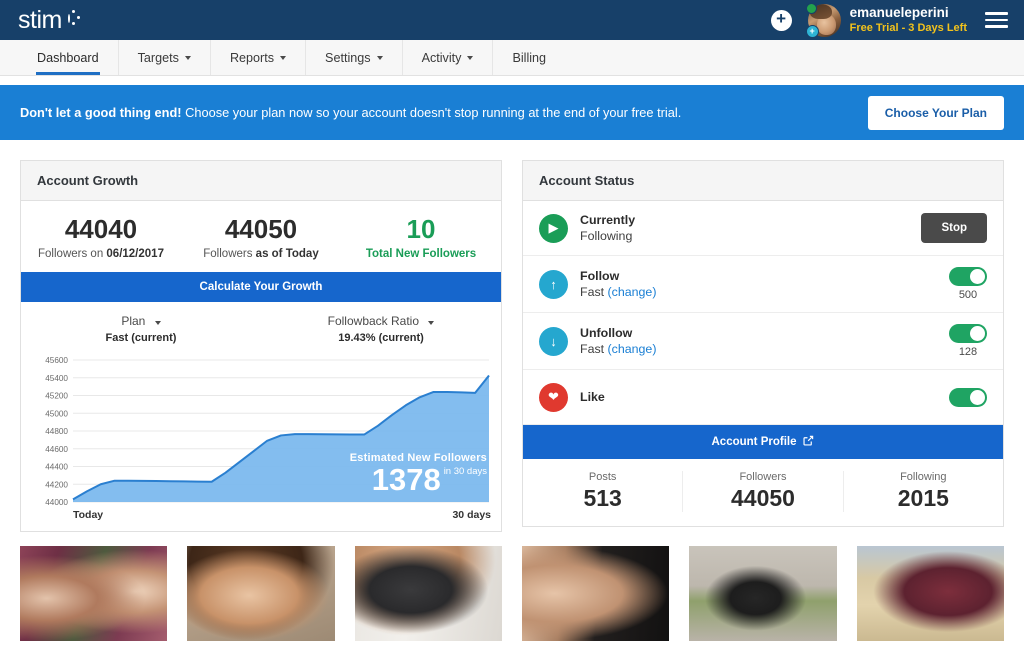 Image resolution: width=1024 pixels, height=646 pixels. Describe the element at coordinates (823, 20) in the screenshot. I see `avatar: +` at that location.